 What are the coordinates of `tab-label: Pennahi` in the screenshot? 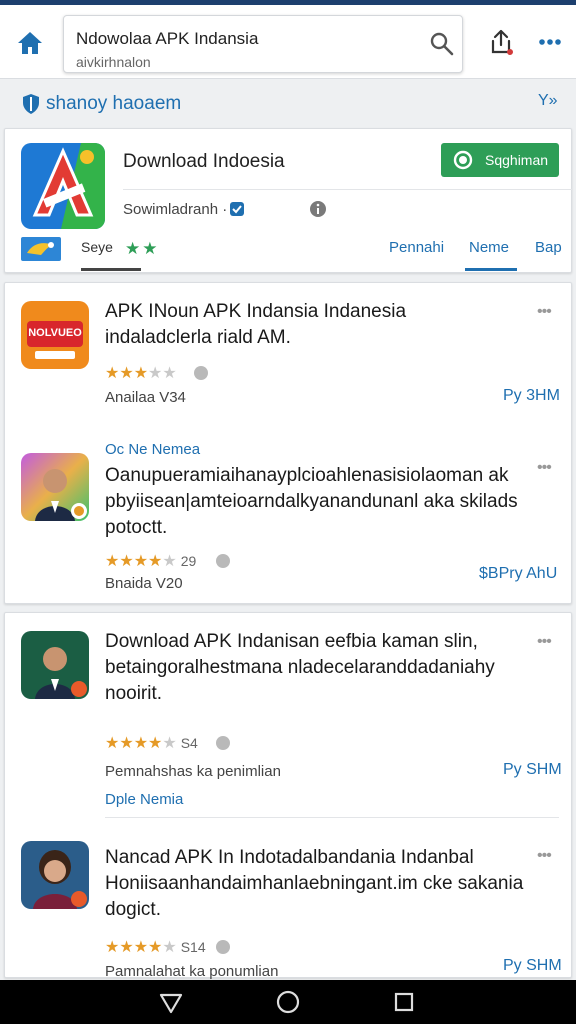 It's located at (417, 247).